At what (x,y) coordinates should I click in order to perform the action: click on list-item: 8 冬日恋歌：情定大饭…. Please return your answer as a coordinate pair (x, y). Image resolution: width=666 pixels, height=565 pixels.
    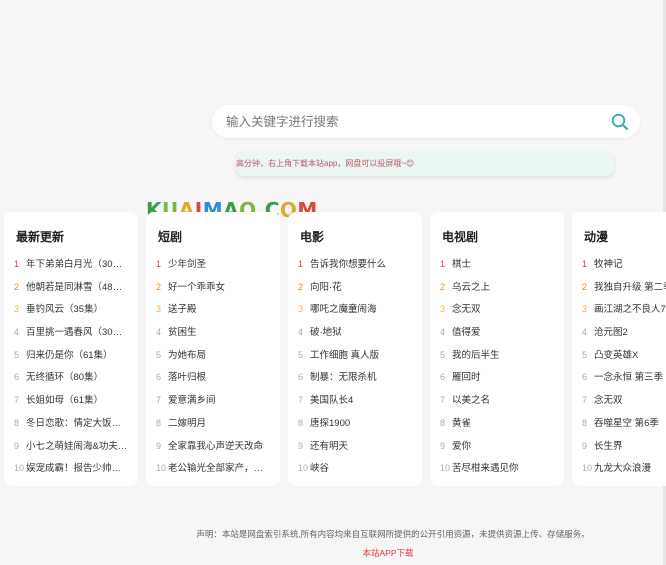
    Looking at the image, I should click on (74, 427).